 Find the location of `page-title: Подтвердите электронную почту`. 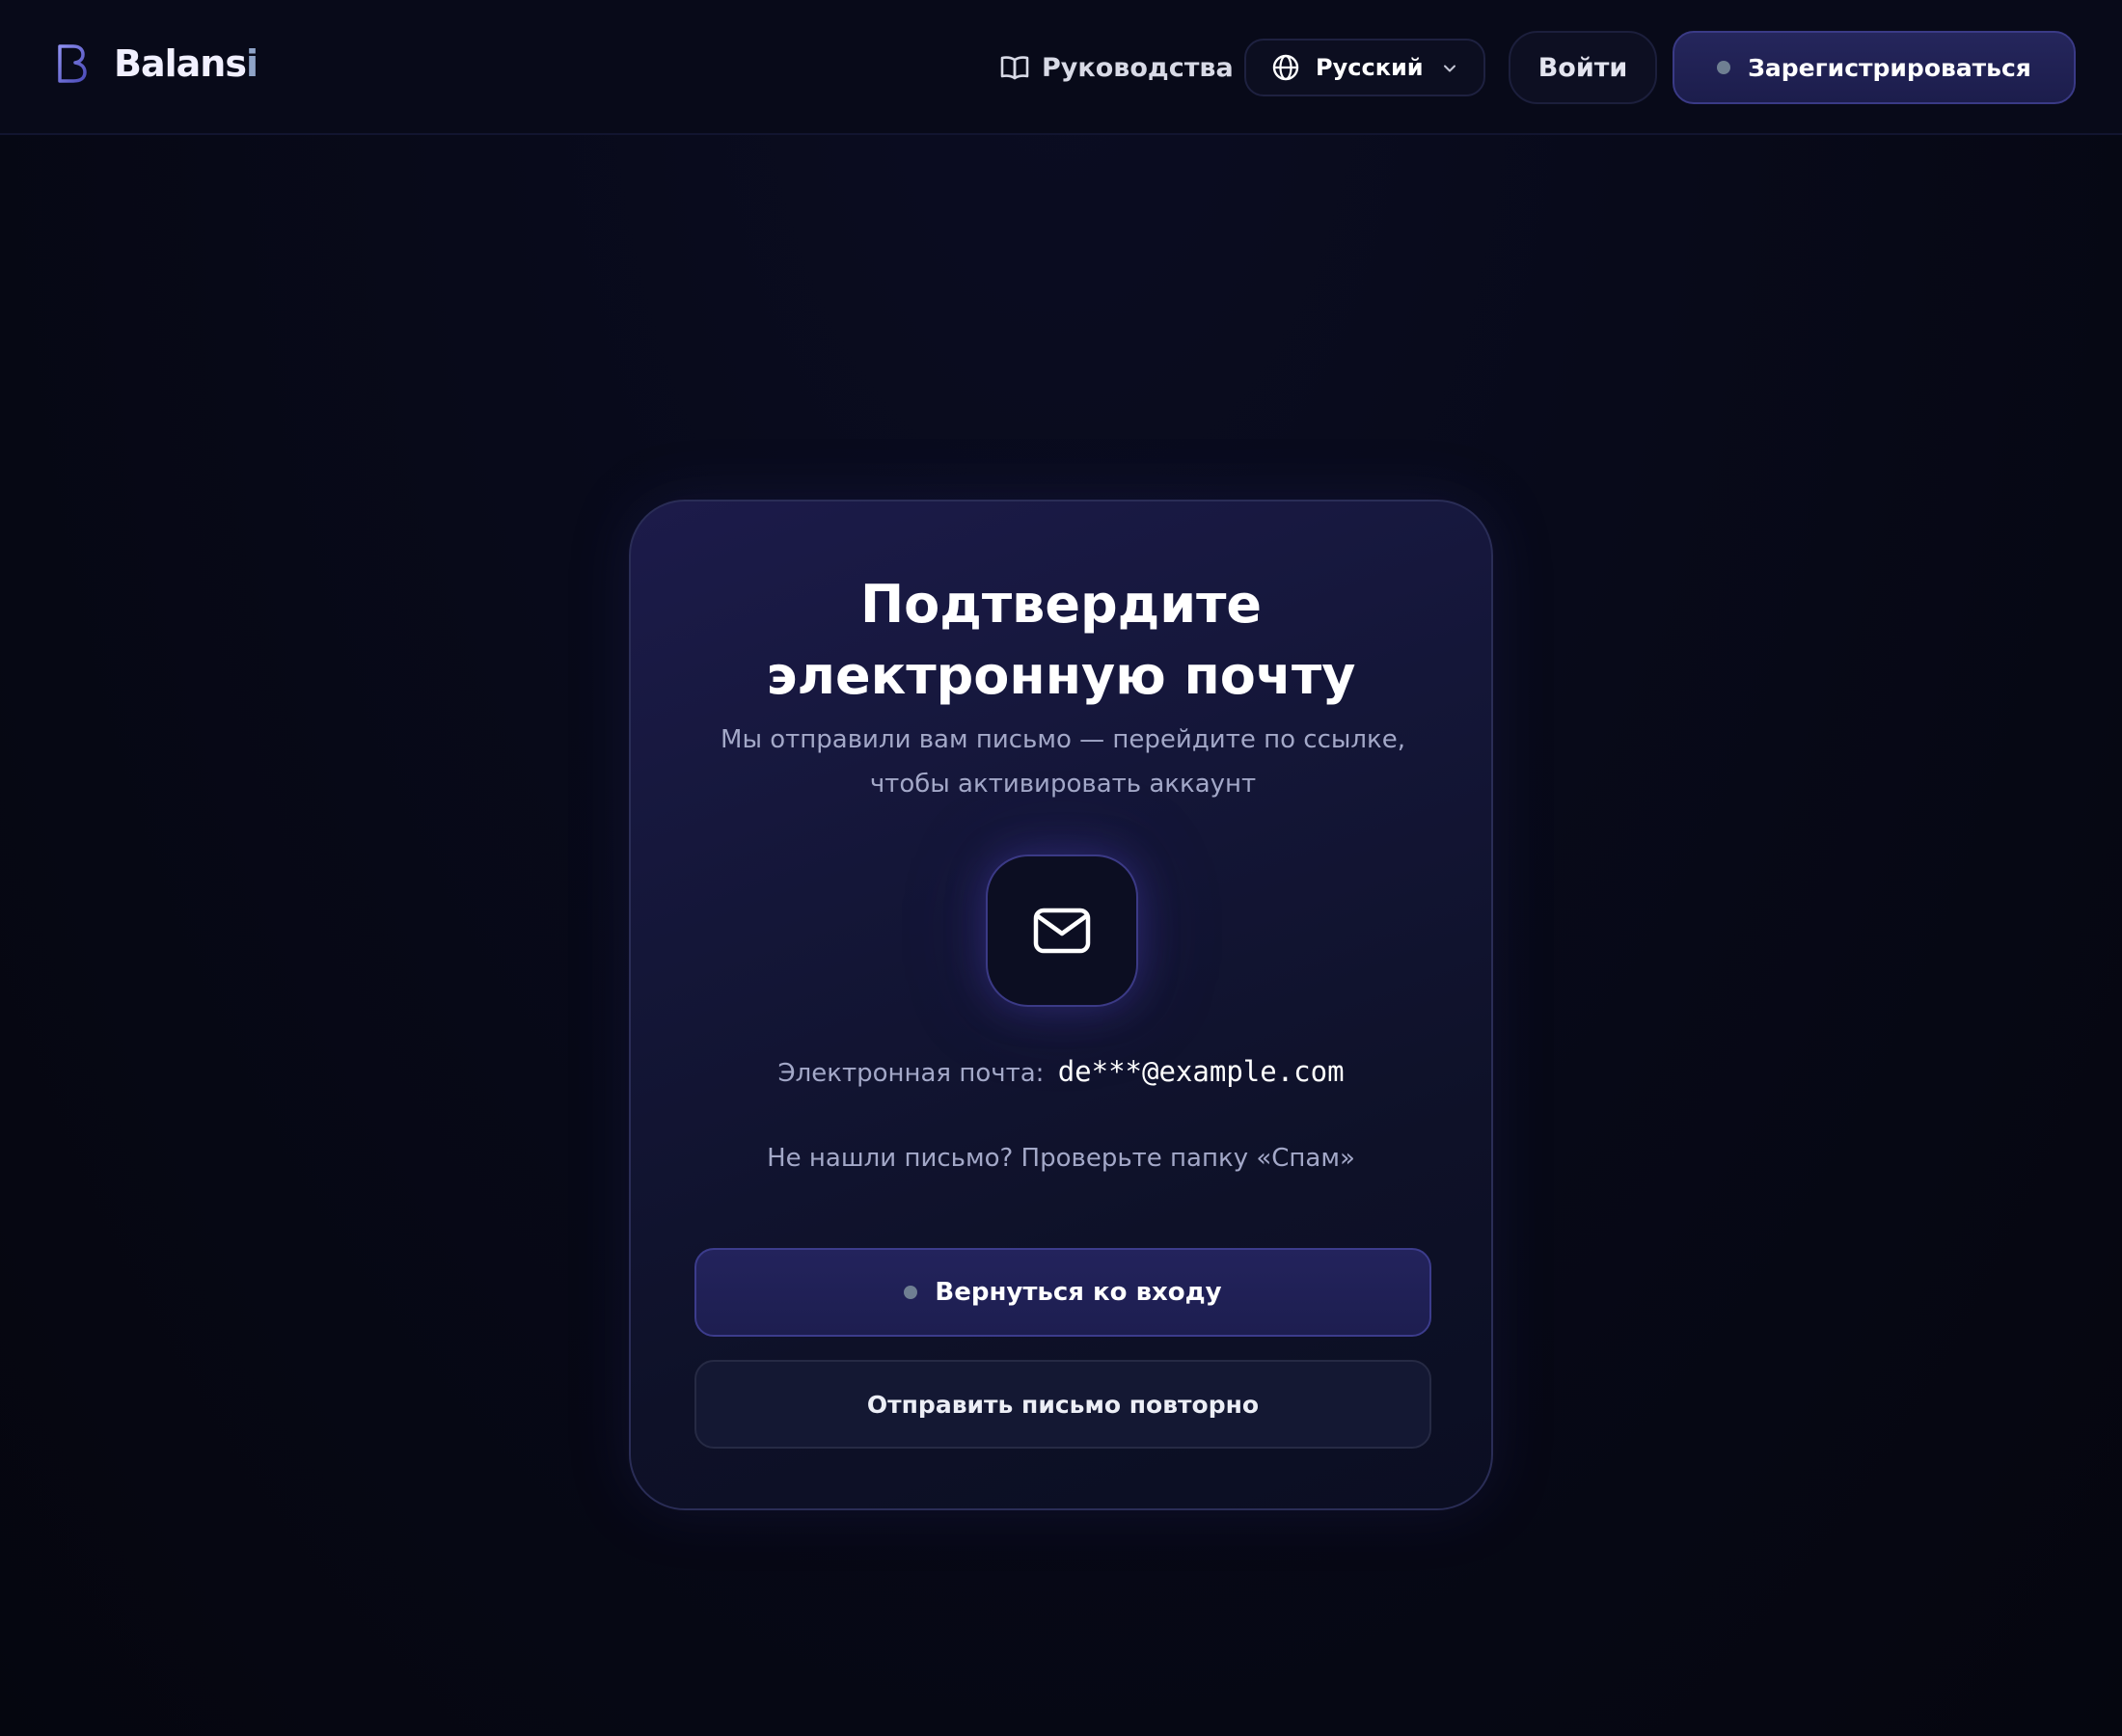

page-title: Подтвердите электронную почту is located at coordinates (1061, 640).